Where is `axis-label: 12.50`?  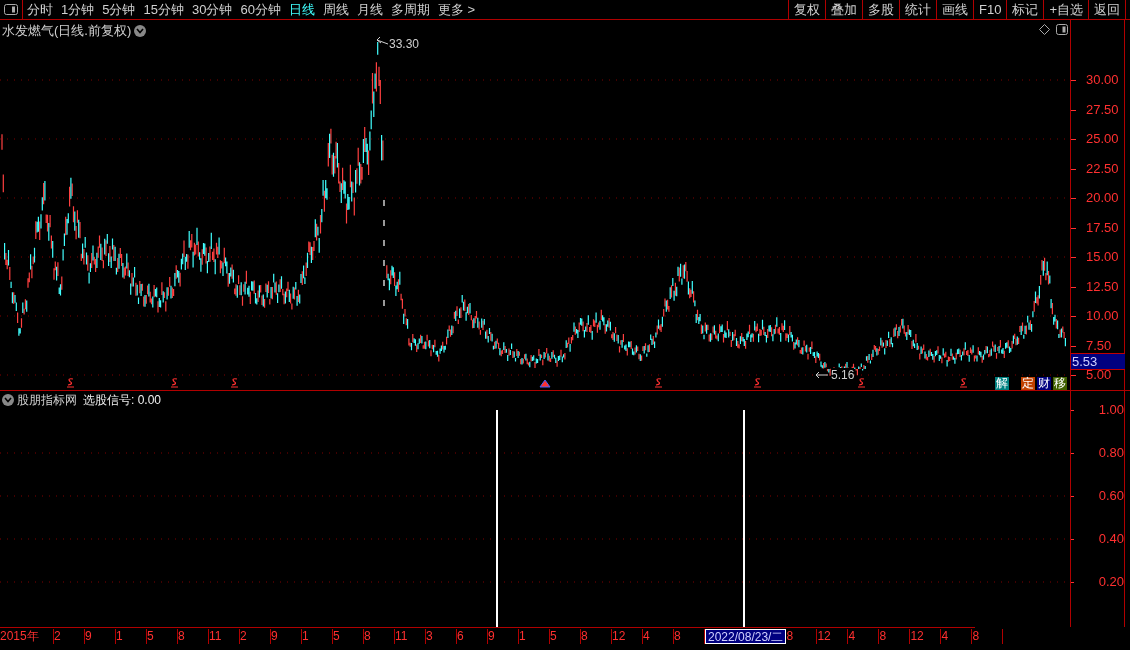
axis-label: 12.50 is located at coordinates (1102, 286).